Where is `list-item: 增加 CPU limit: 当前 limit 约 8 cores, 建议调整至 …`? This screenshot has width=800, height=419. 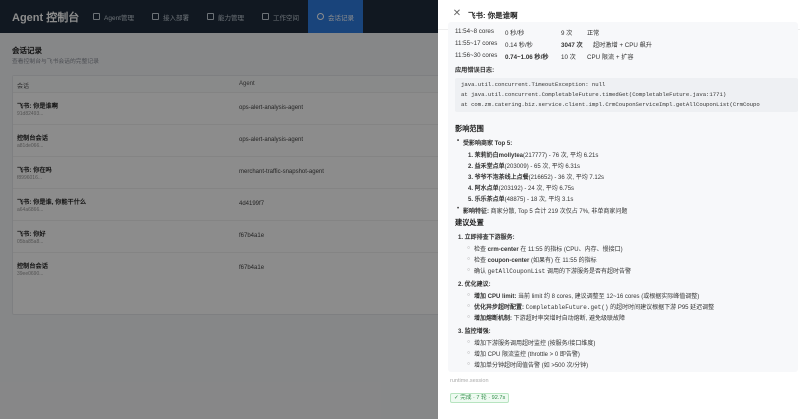 list-item: 增加 CPU limit: 当前 limit 约 8 cores, 建议调整至 … is located at coordinates (583, 296).